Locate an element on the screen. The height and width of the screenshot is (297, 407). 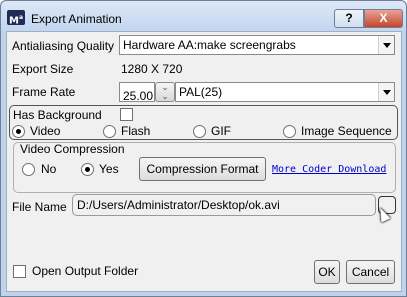
frame-rate-preset-value: PAL(25) is located at coordinates (201, 92).